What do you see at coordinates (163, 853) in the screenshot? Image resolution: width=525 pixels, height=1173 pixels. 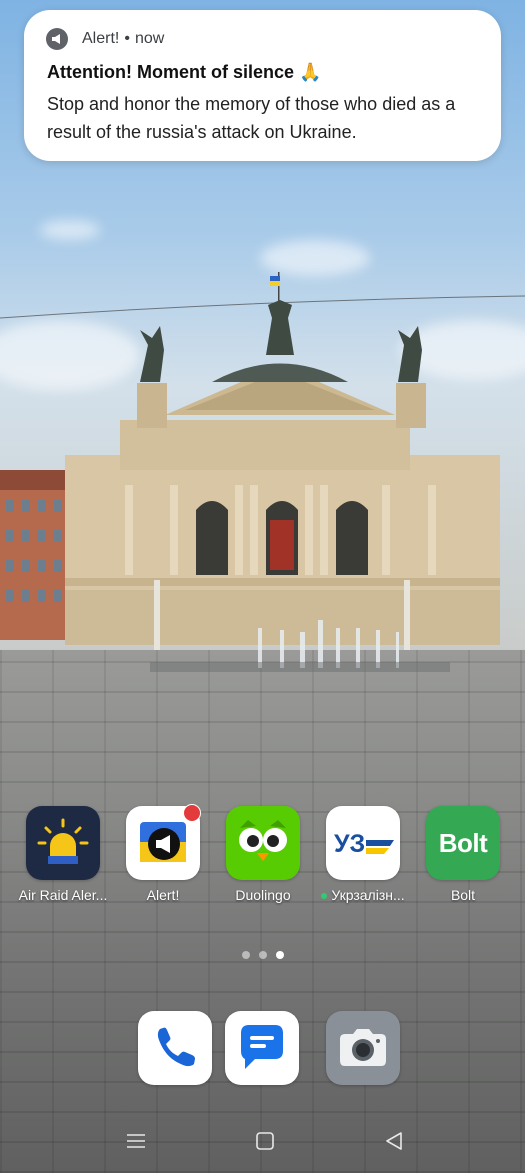 I see `app-alert: Alert!` at bounding box center [163, 853].